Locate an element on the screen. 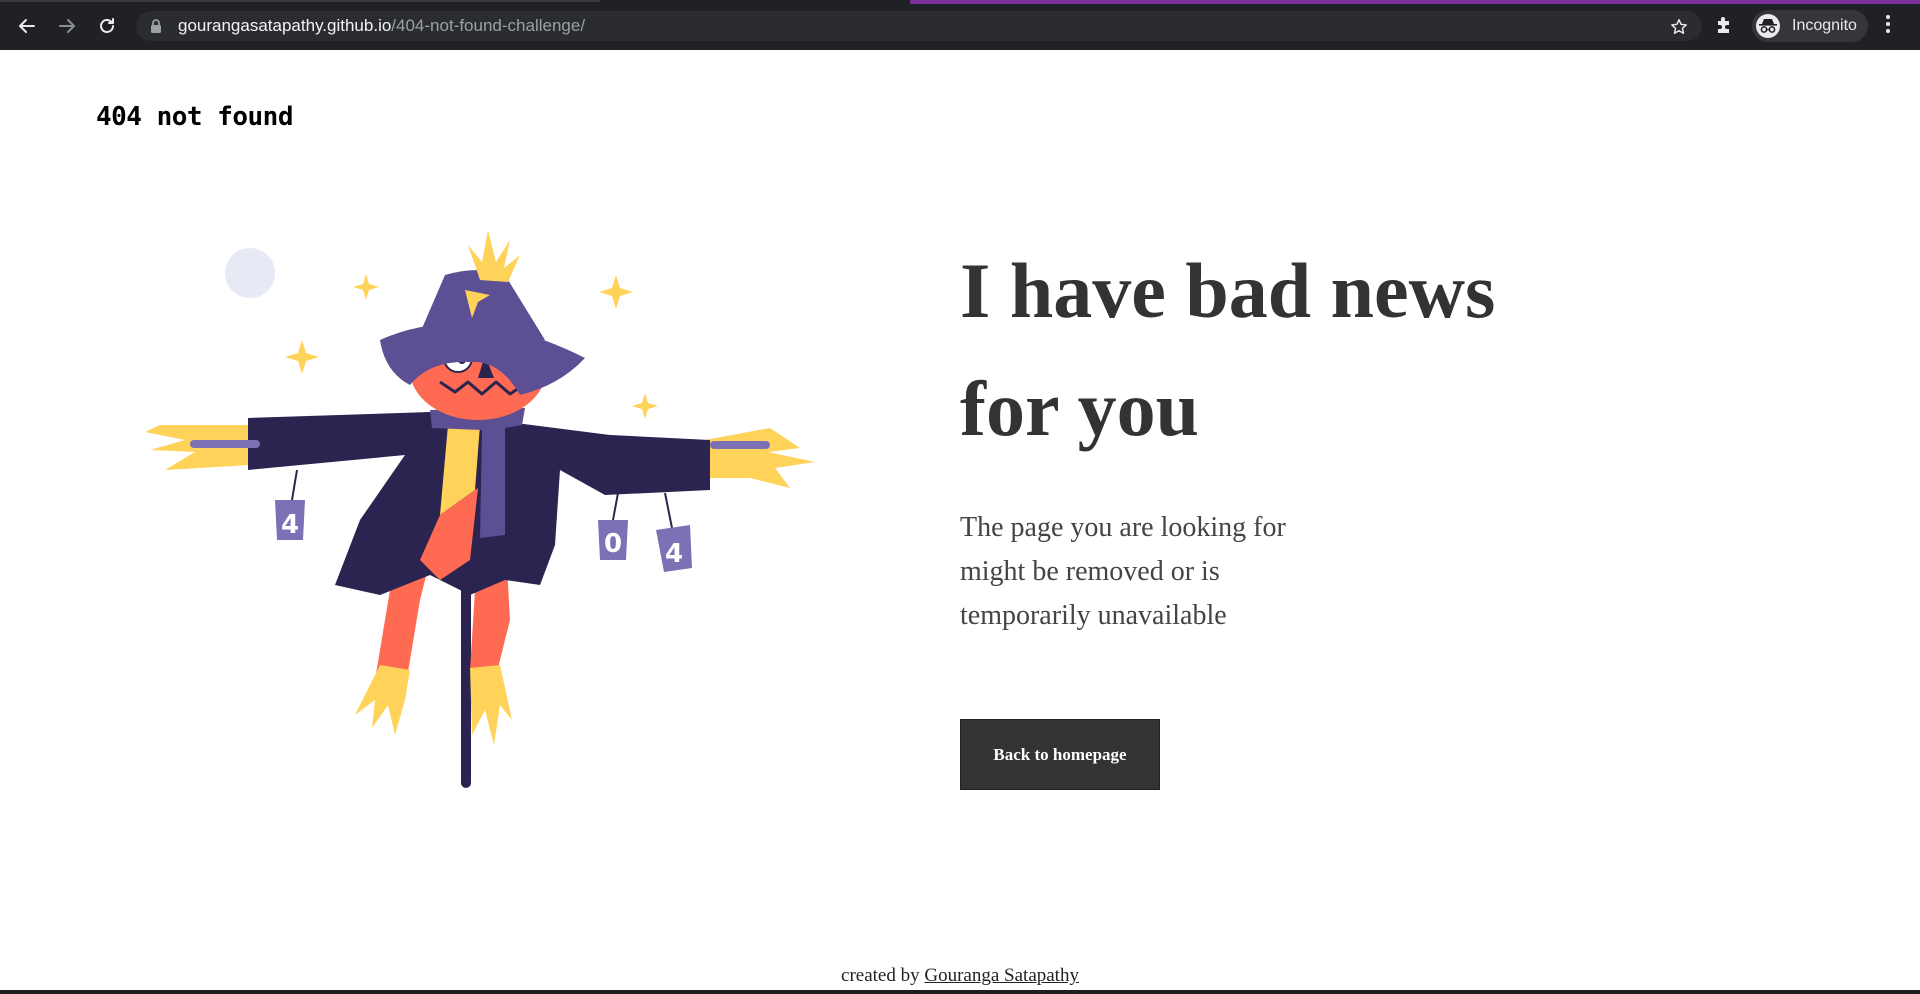 Image resolution: width=1920 pixels, height=994 pixels. forward-icon is located at coordinates (67, 26).